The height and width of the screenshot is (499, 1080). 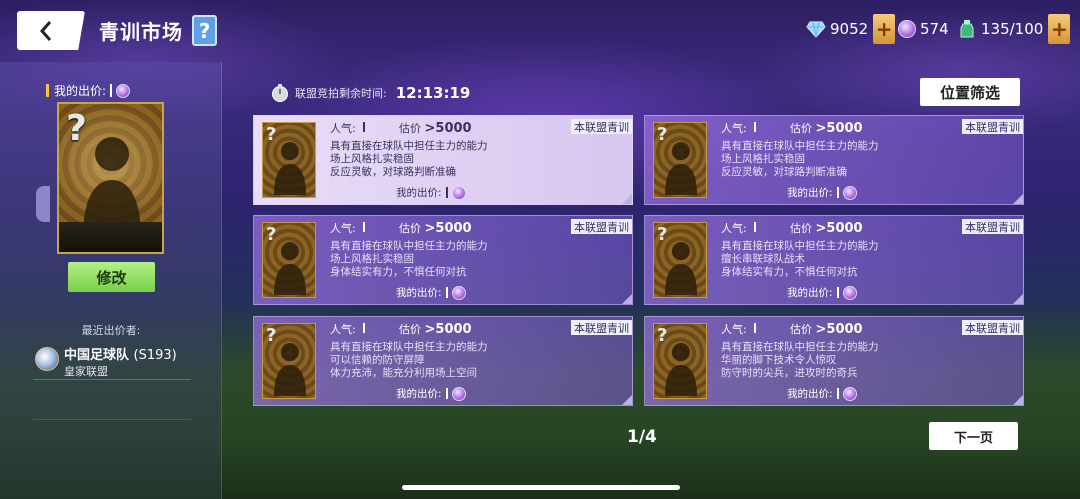 I want to click on page-indicator: 1/4, so click(x=642, y=437).